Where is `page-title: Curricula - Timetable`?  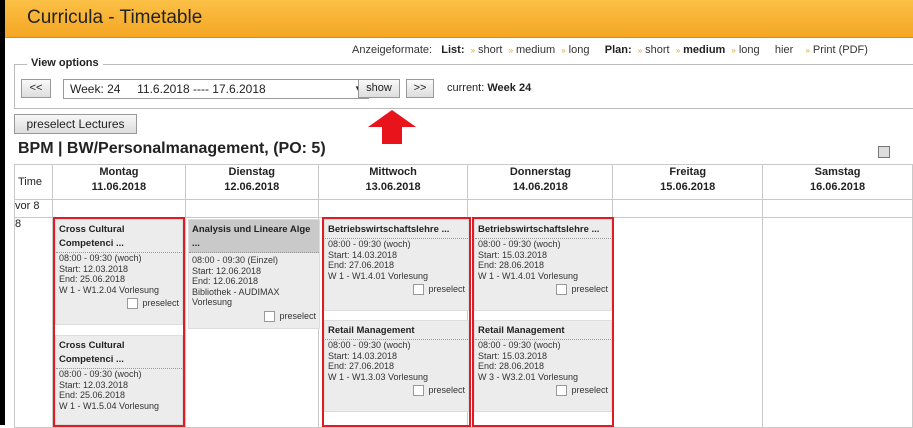 page-title: Curricula - Timetable is located at coordinates (115, 17).